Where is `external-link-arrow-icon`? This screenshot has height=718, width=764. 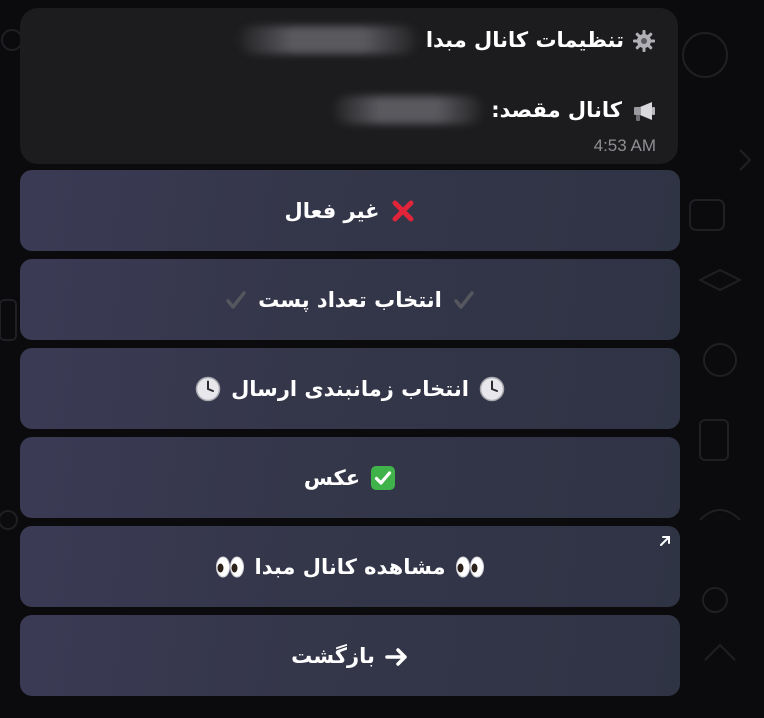
external-link-arrow-icon is located at coordinates (665, 540).